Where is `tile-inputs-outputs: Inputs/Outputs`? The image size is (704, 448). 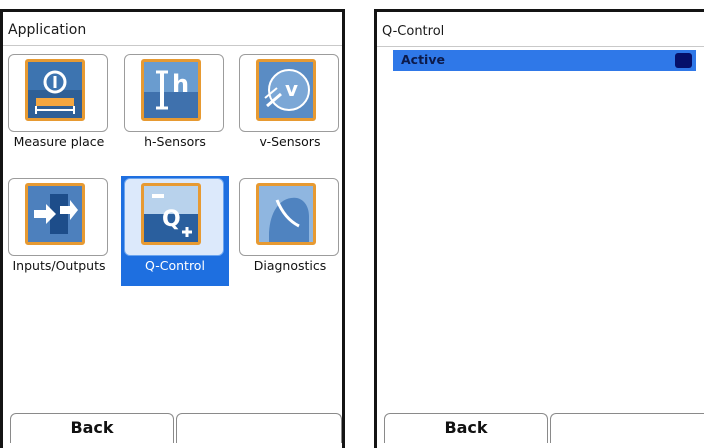 tile-inputs-outputs: Inputs/Outputs is located at coordinates (59, 231).